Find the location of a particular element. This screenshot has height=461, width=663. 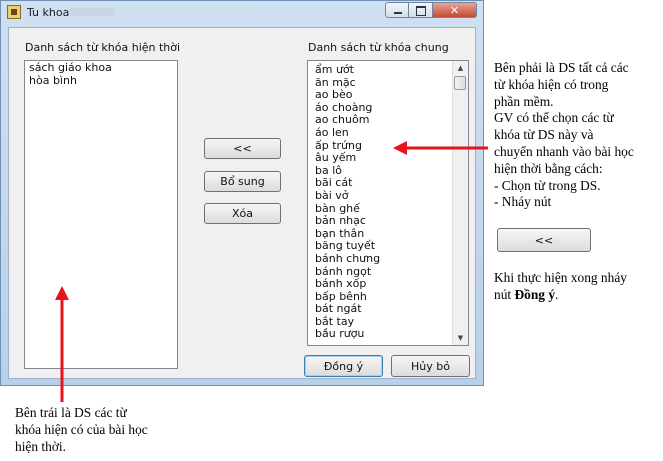

right-pointing-arrow-head-icon is located at coordinates (400, 148).